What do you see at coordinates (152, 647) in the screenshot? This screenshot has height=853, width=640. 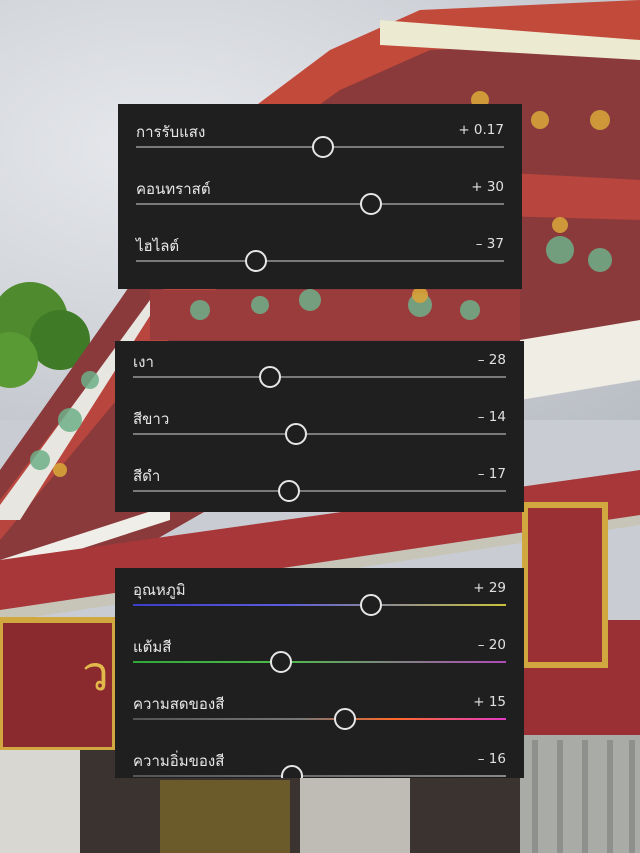 I see `slider-label: แต้มสี` at bounding box center [152, 647].